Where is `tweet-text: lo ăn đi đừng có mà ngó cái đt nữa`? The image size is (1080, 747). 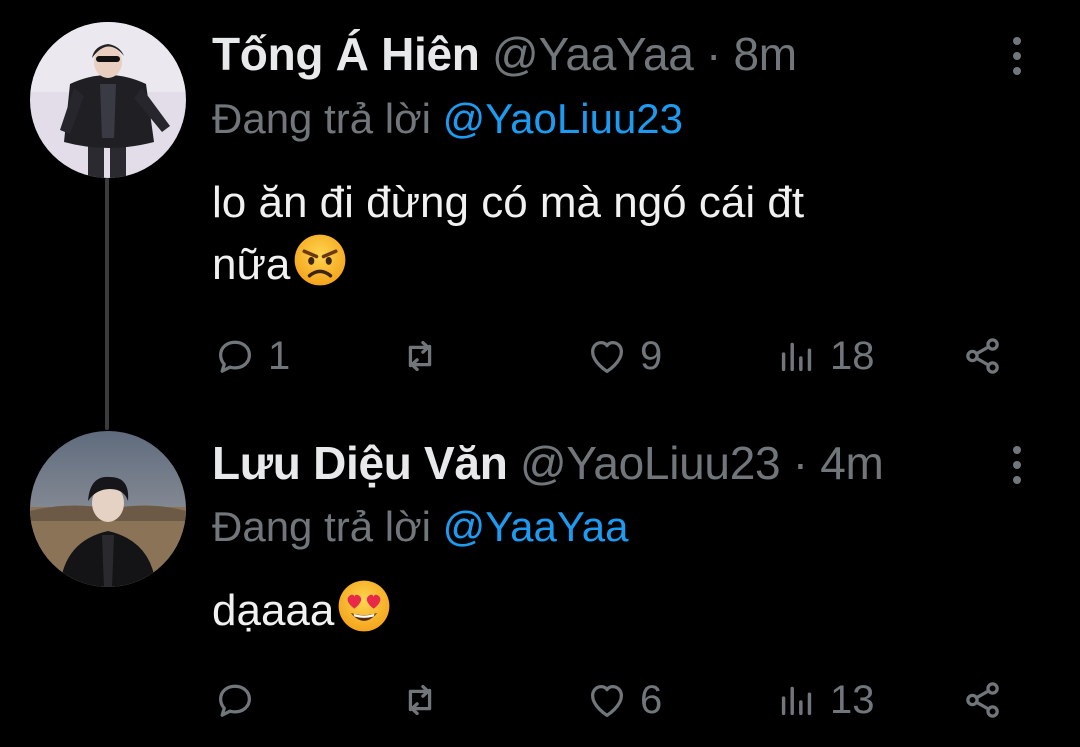 tweet-text: lo ăn đi đừng có mà ngó cái đt nữa is located at coordinates (592, 234).